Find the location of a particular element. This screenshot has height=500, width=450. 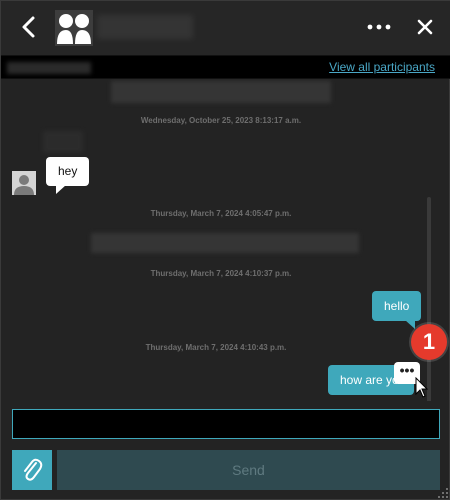

incoming-message: hey is located at coordinates (68, 175).